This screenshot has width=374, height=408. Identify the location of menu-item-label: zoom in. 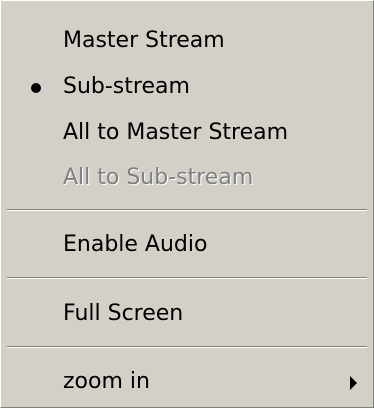
(106, 381).